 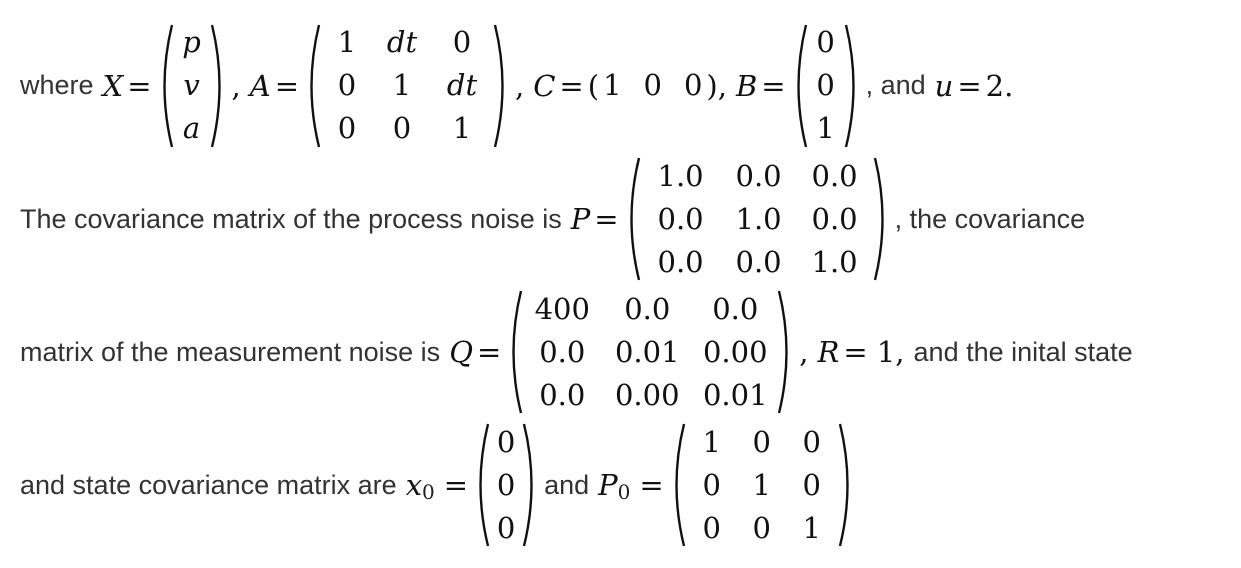 I want to click on u-value: 2., so click(x=999, y=85).